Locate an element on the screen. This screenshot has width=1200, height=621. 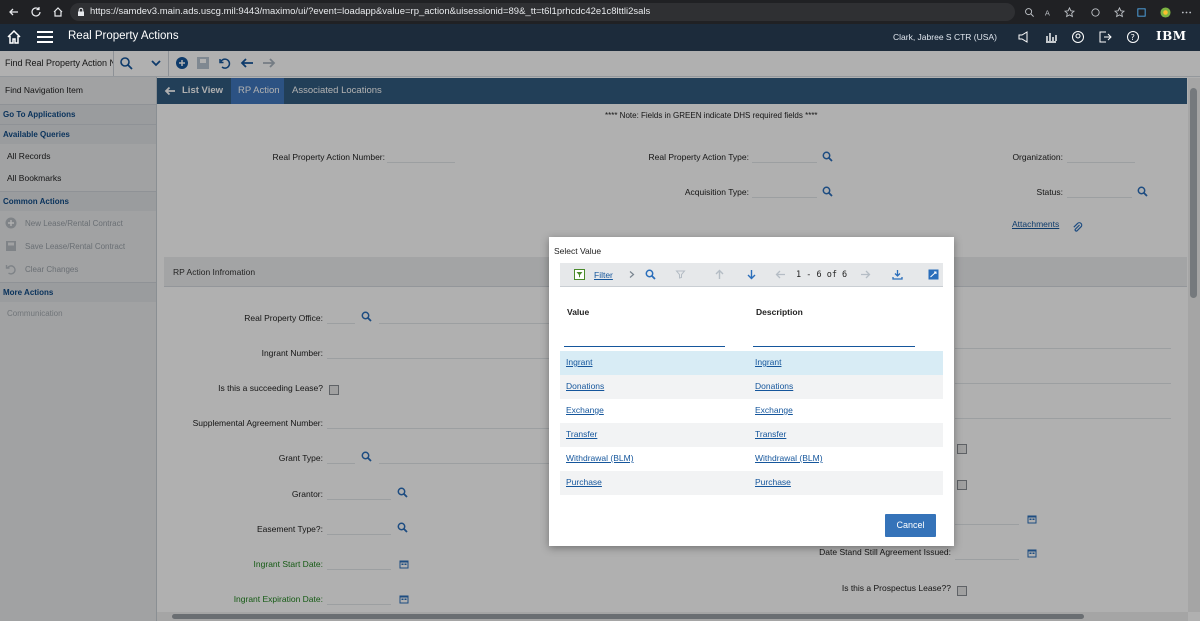
reports-icon is located at coordinates (1051, 37).